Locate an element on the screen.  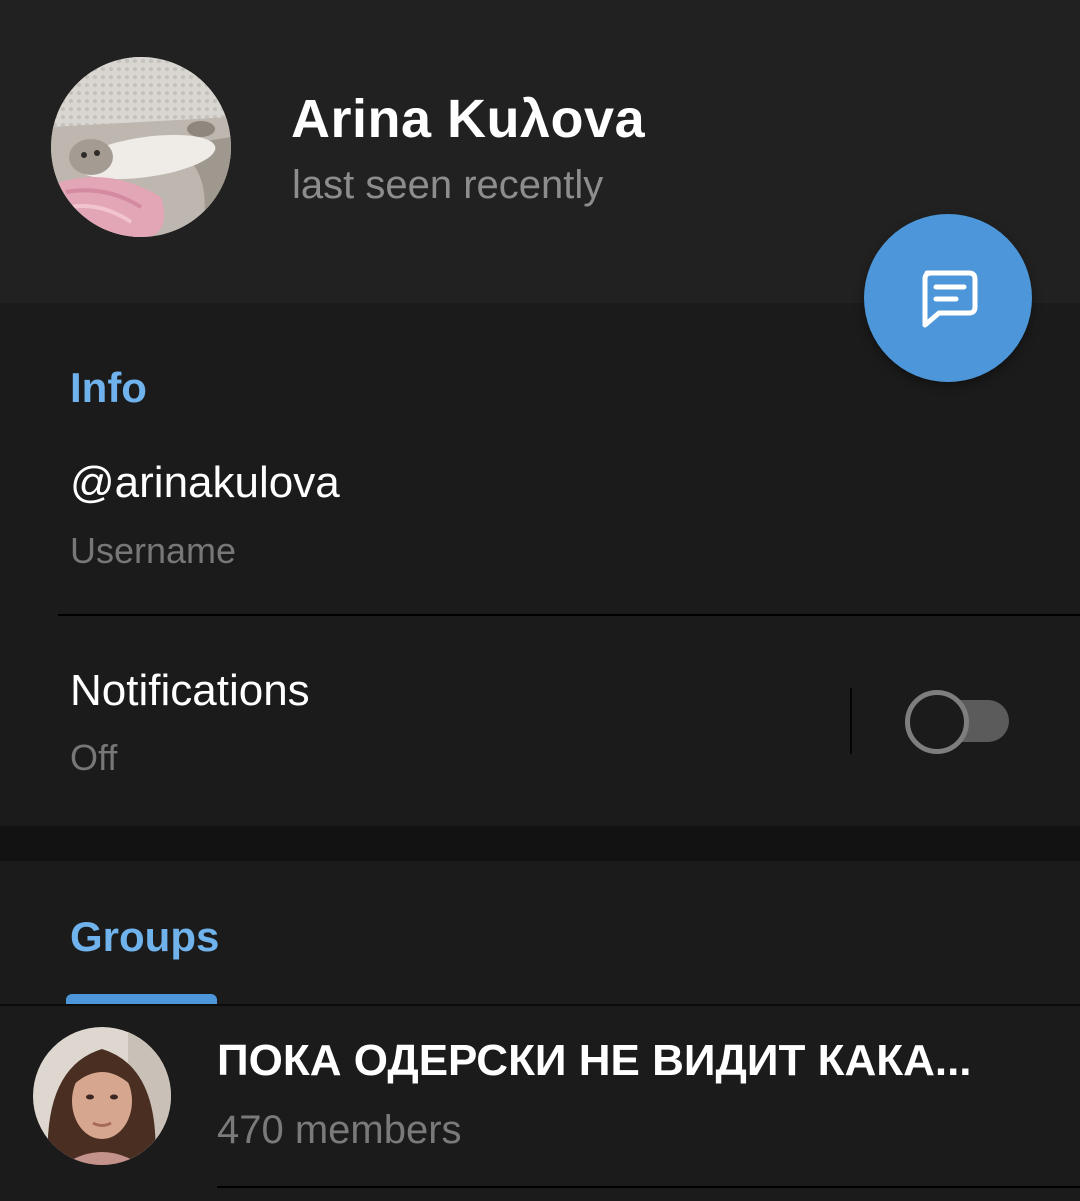
group-avatar is located at coordinates (102, 1096).